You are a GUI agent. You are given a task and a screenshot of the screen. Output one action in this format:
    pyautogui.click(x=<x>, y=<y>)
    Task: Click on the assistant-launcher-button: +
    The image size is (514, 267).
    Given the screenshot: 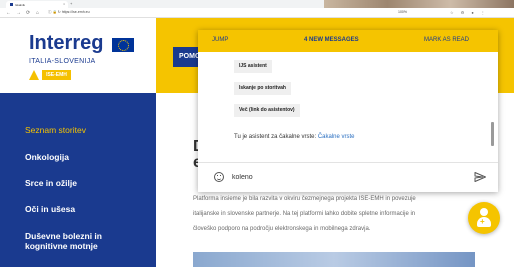 What is the action you would take?
    pyautogui.click(x=484, y=218)
    